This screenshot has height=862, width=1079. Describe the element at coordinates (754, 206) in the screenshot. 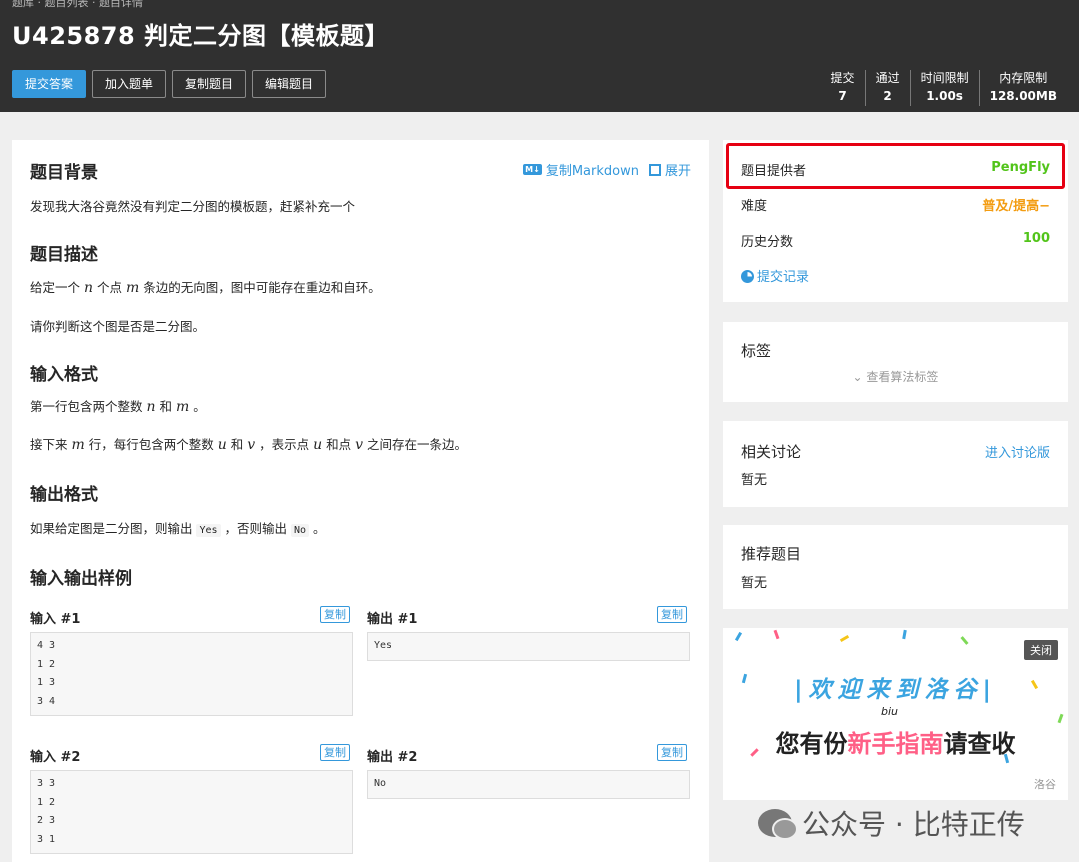

I see `difficulty-label: 难度` at that location.